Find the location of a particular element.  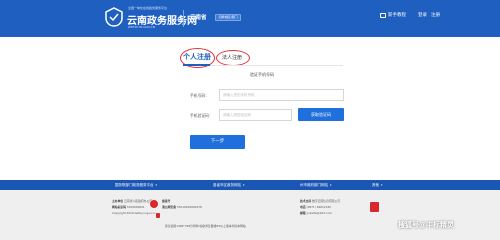

footer-phone: 电话 (0871) 64612345 is located at coordinates (315, 207).